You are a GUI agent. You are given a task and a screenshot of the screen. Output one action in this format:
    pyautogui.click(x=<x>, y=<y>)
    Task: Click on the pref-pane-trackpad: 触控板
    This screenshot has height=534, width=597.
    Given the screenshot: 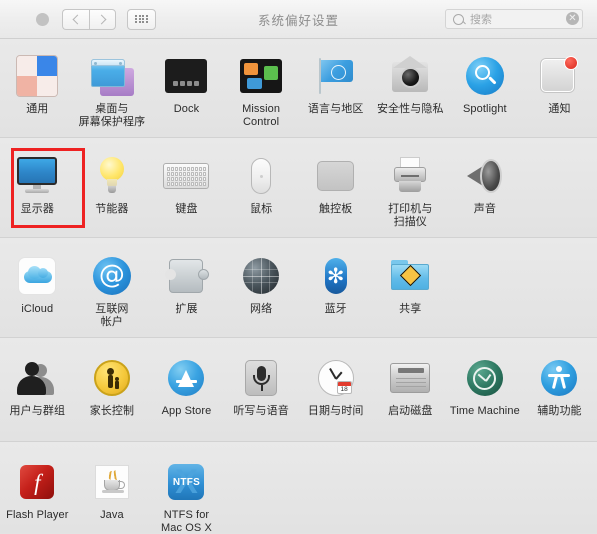 What is the action you would take?
    pyautogui.click(x=335, y=184)
    